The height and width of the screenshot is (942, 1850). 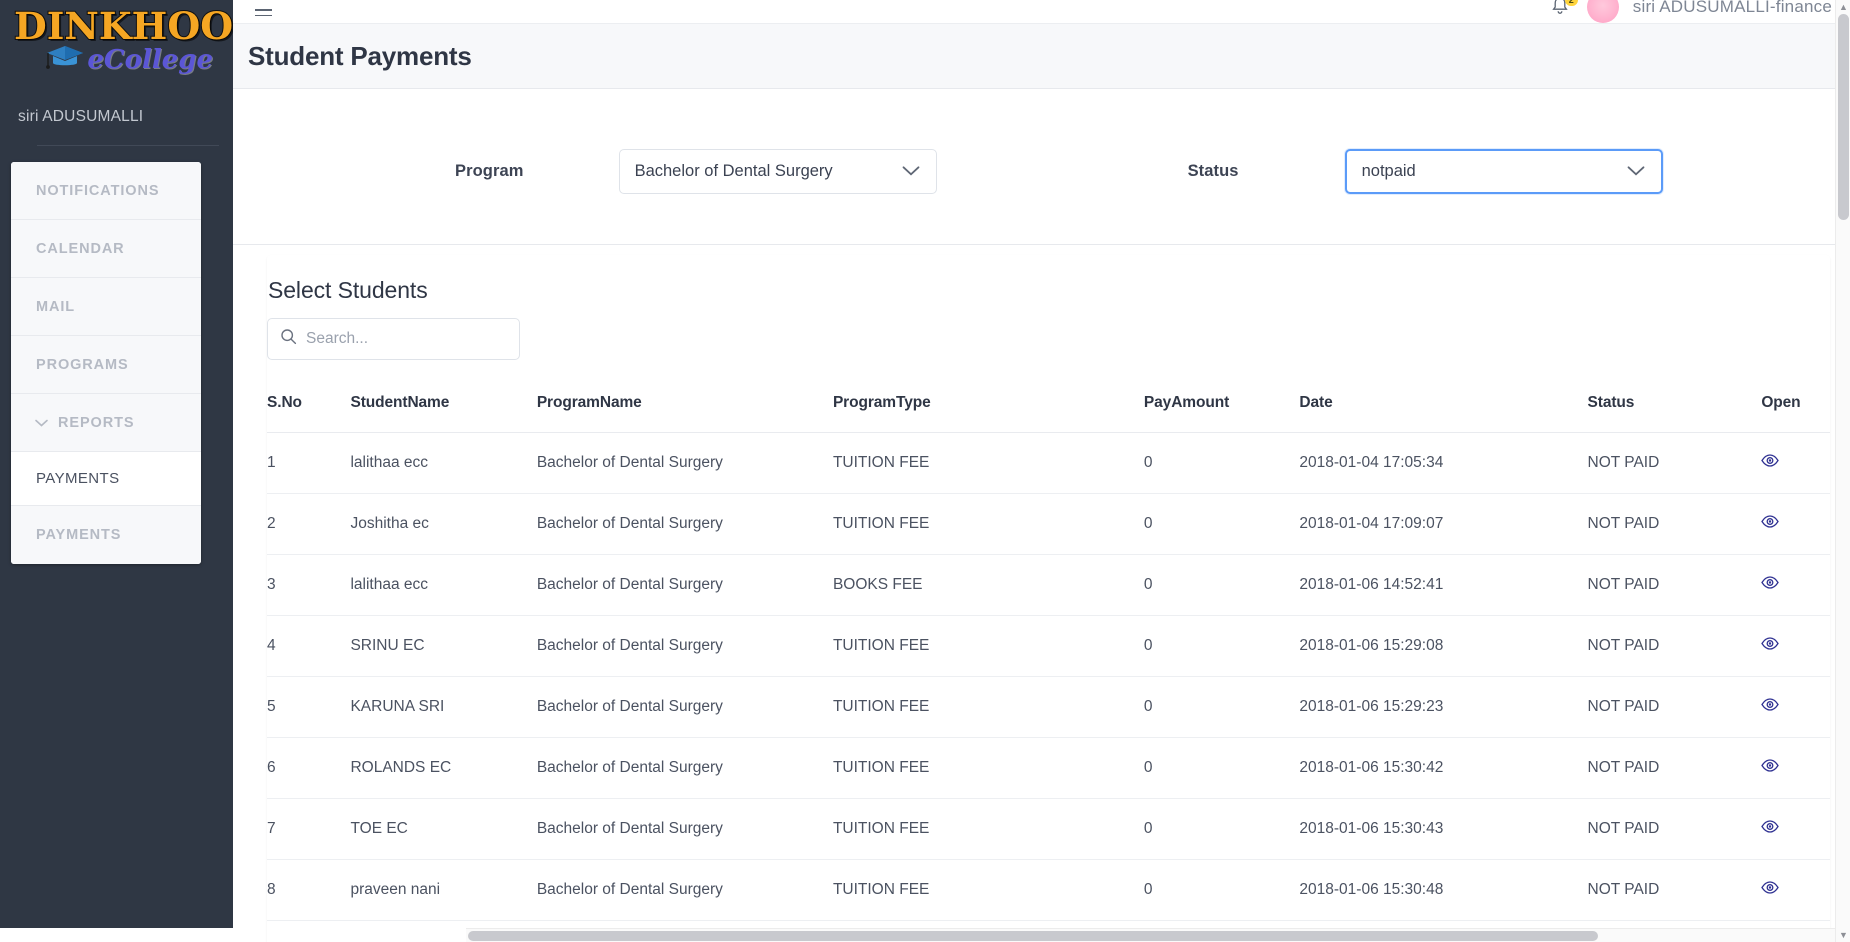 I want to click on column-header-payamount: PayAmount, so click(x=1221, y=407).